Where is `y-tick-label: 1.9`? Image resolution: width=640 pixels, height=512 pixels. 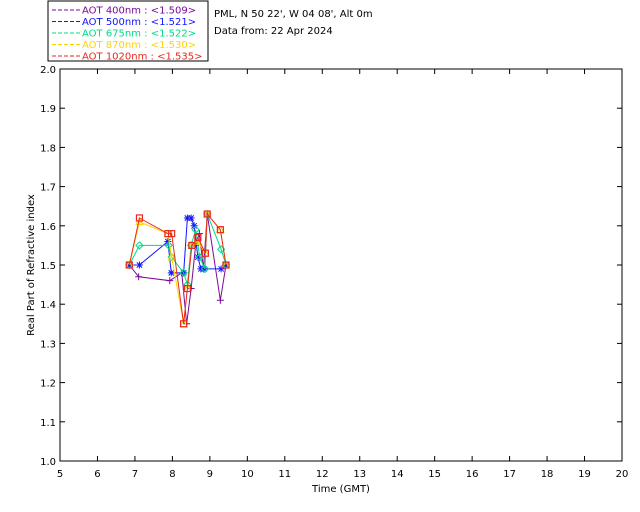 y-tick-label: 1.9 is located at coordinates (48, 109).